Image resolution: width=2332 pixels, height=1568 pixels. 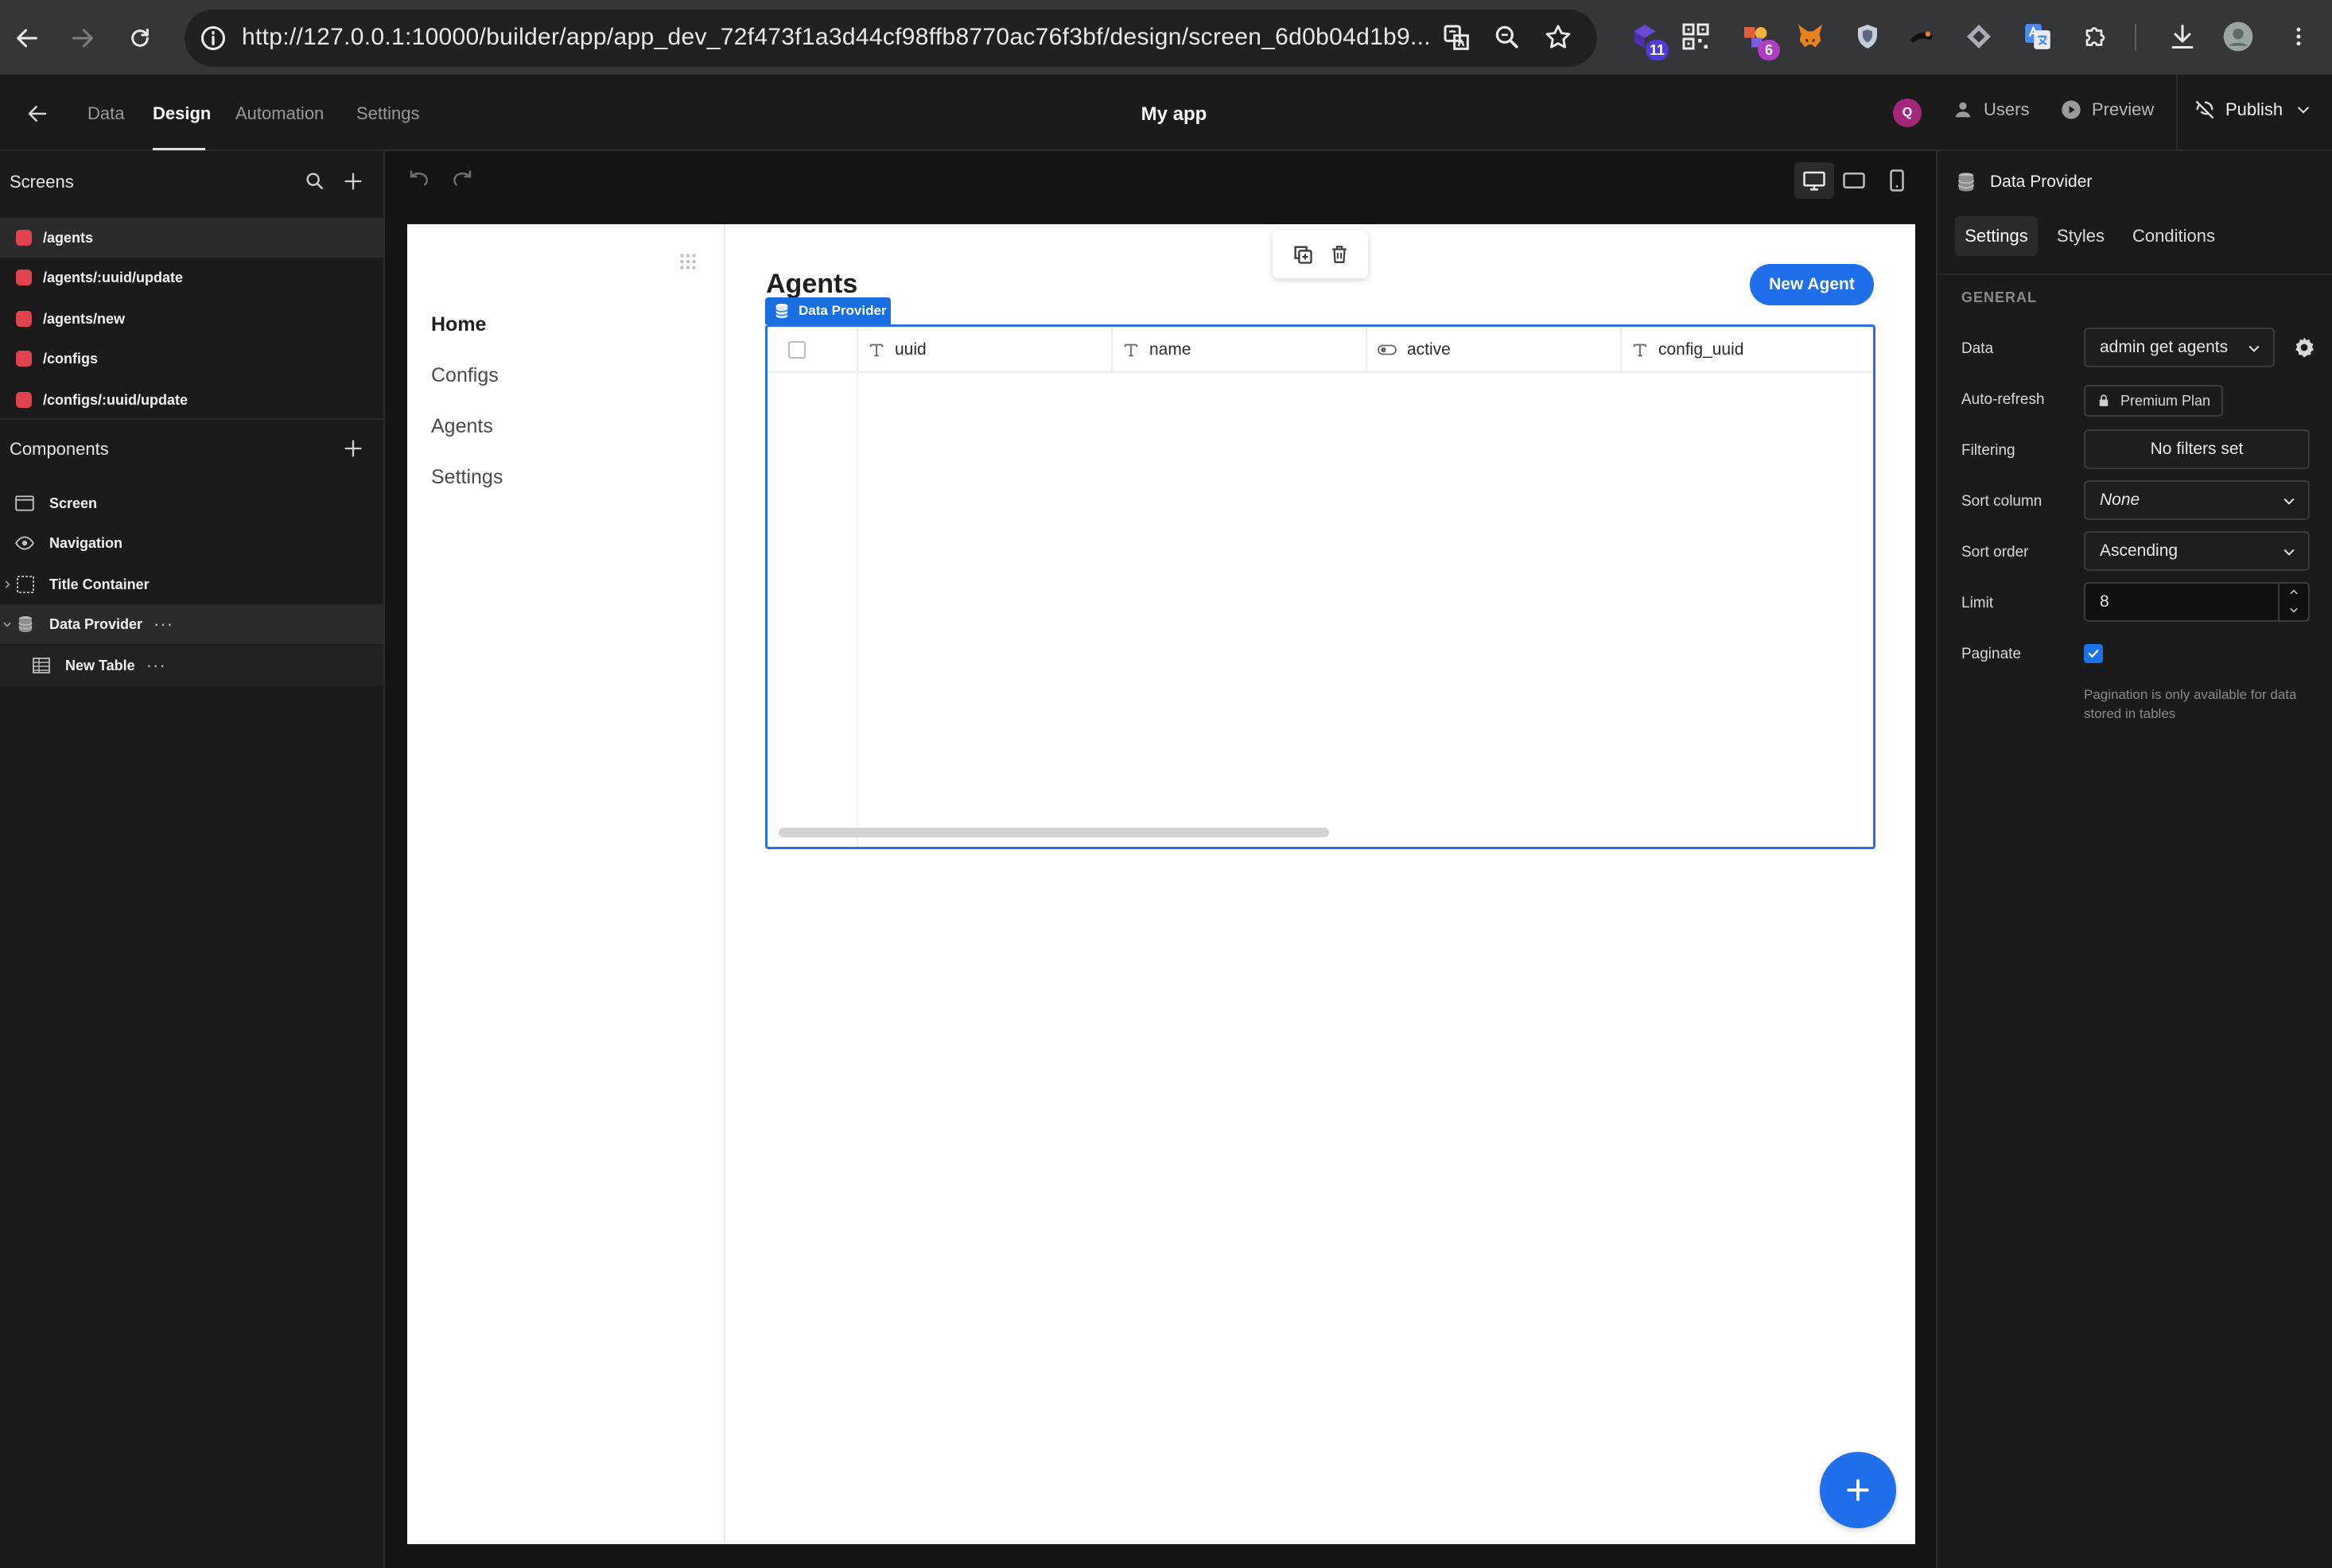 I want to click on component-label: Title Container, so click(x=100, y=584).